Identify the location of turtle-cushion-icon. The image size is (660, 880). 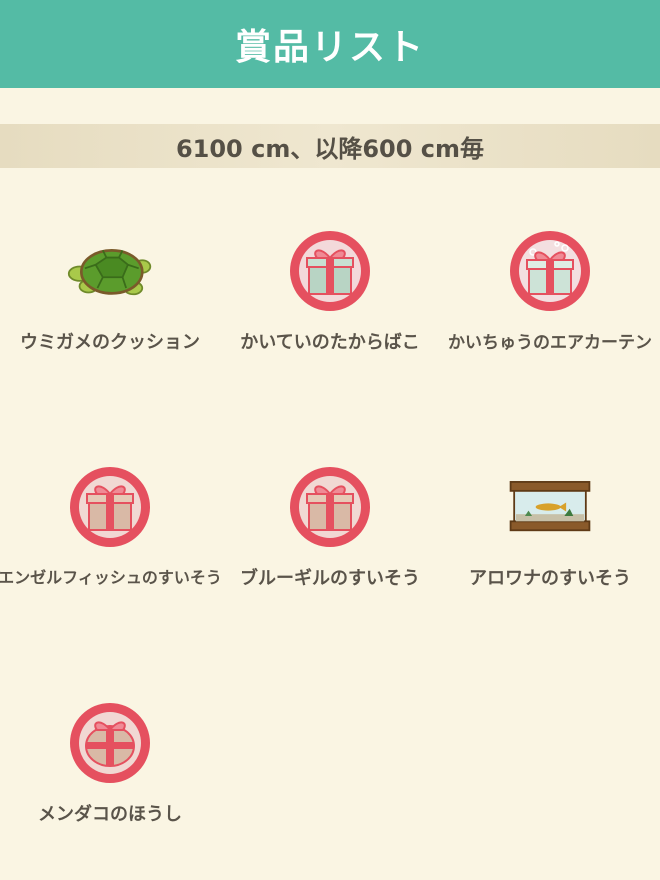
(110, 271).